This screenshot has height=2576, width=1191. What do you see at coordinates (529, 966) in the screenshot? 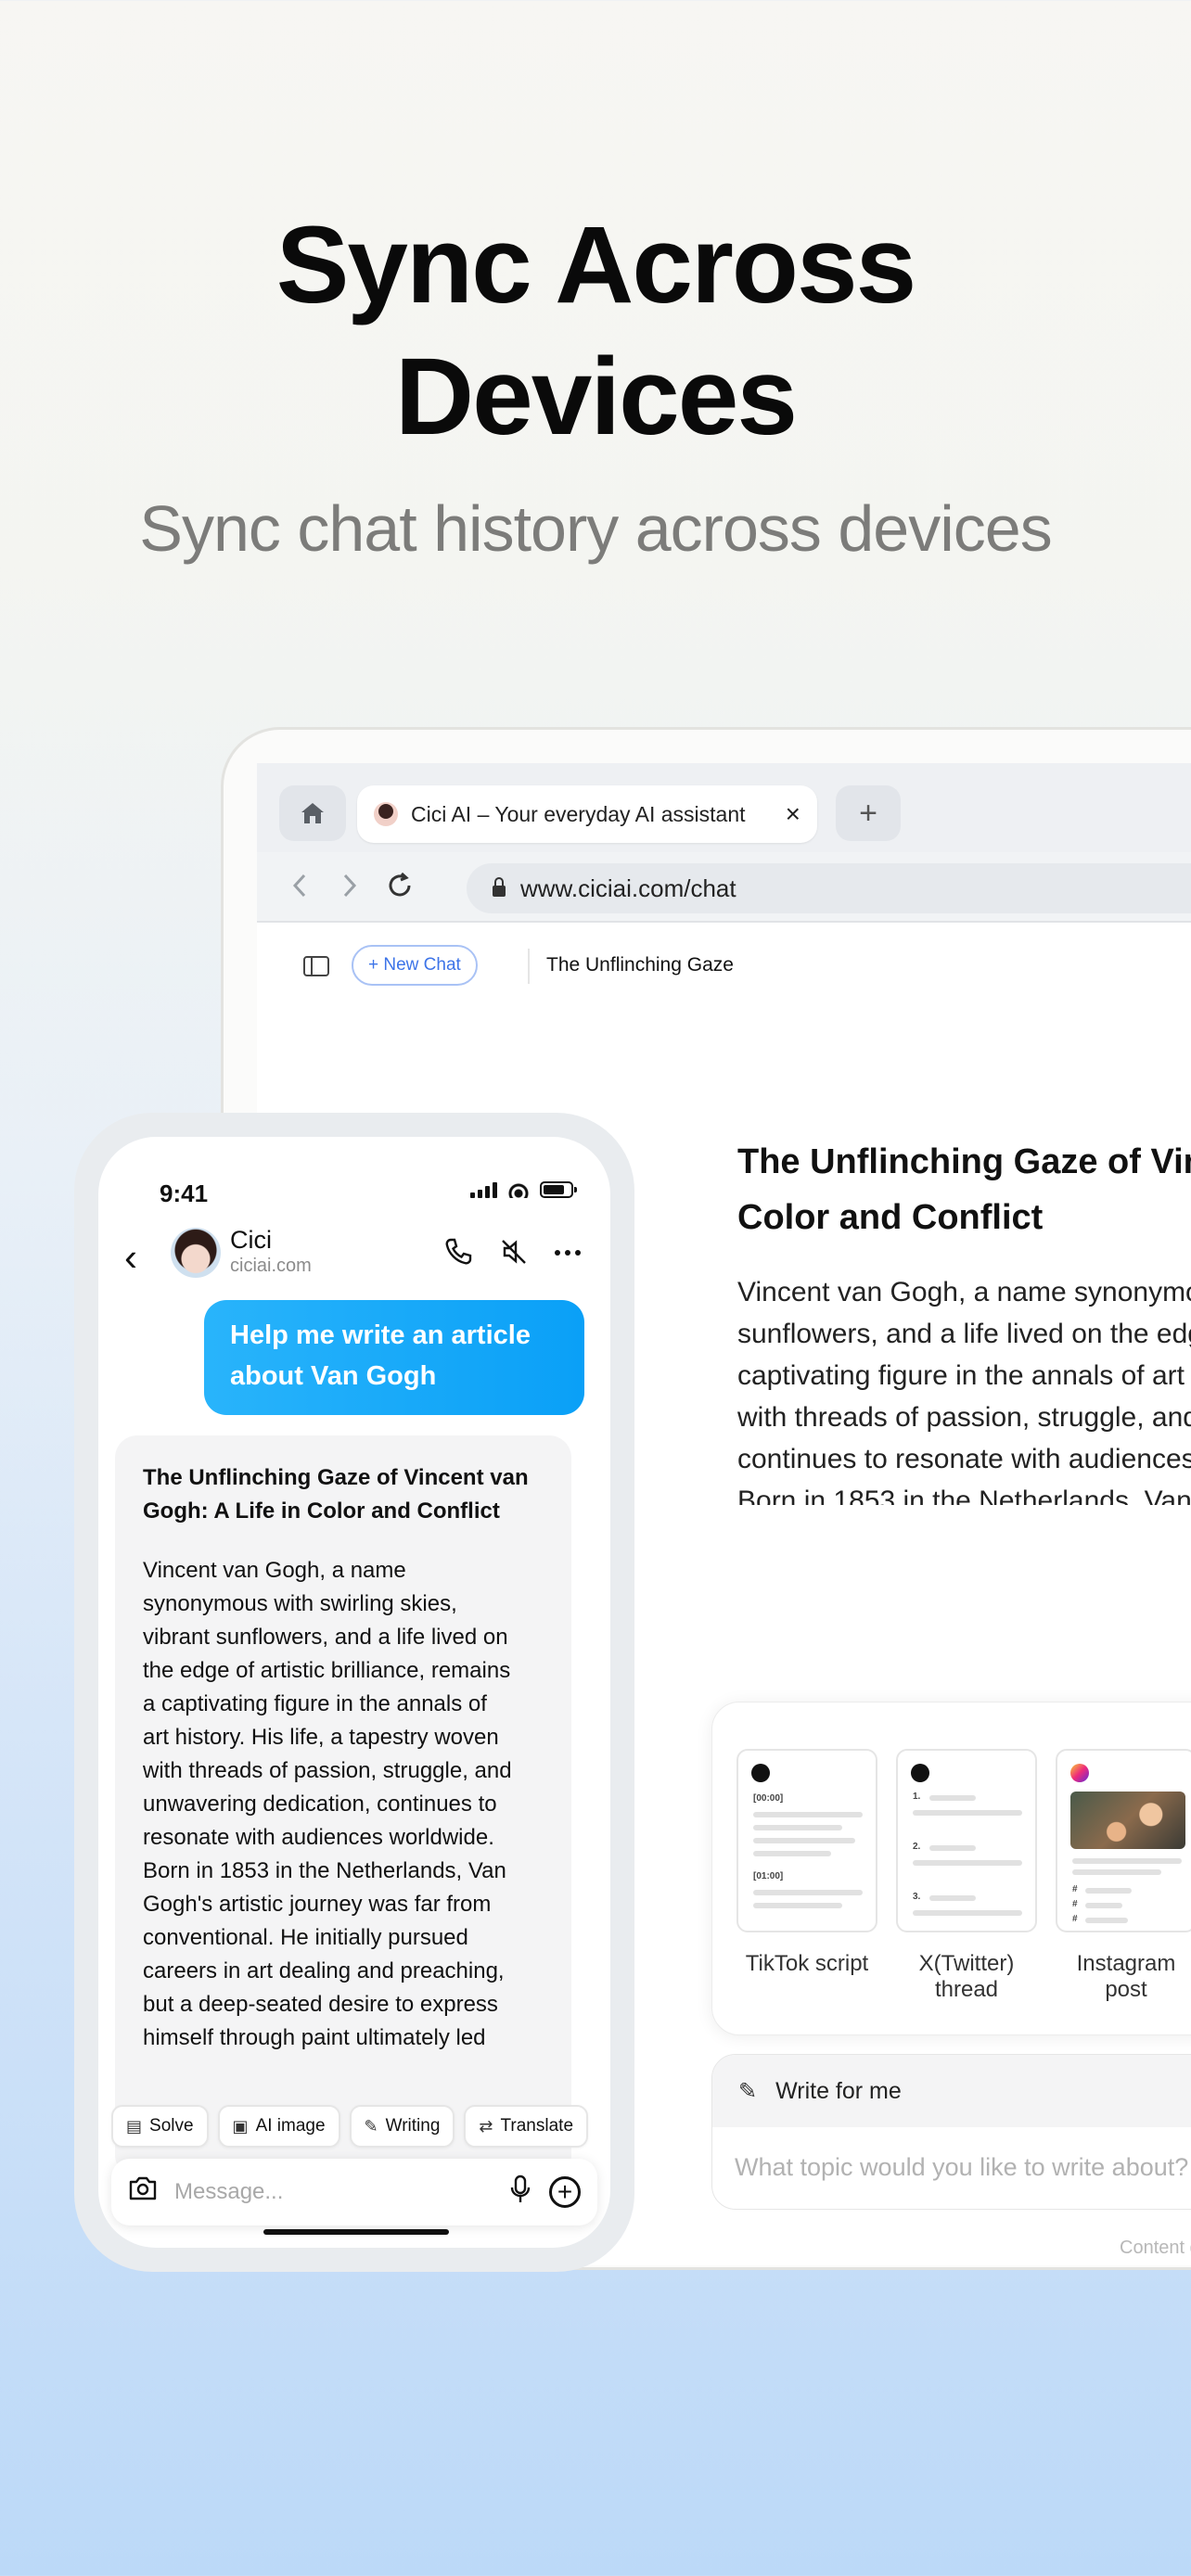
I see `header-divider` at bounding box center [529, 966].